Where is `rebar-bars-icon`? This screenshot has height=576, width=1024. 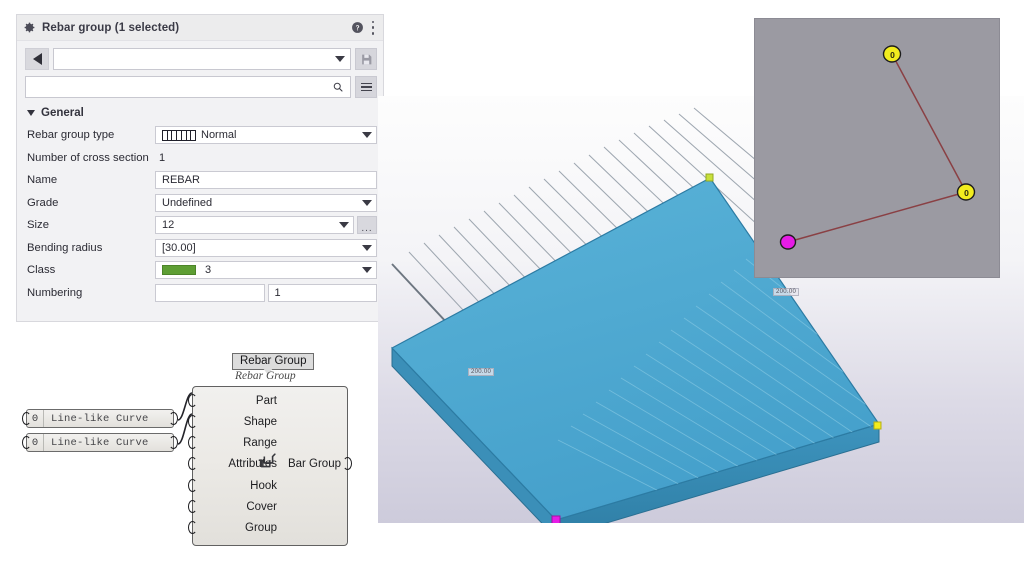 rebar-bars-icon is located at coordinates (179, 135).